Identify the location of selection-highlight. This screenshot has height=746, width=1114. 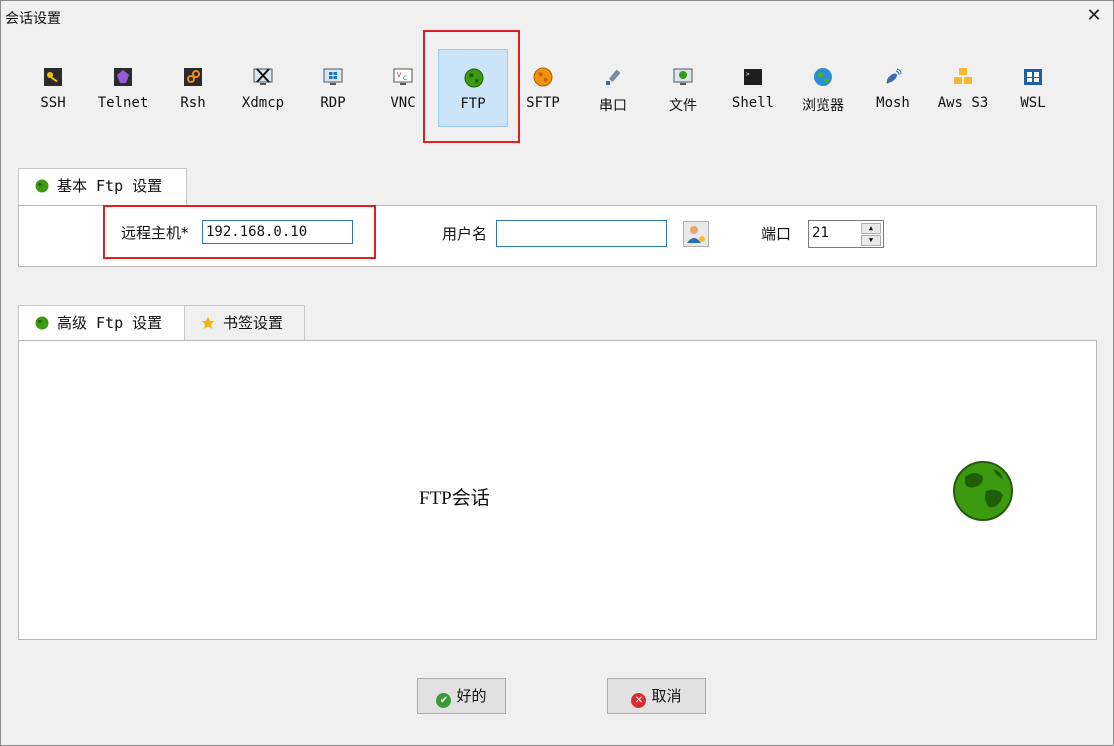
(471, 86).